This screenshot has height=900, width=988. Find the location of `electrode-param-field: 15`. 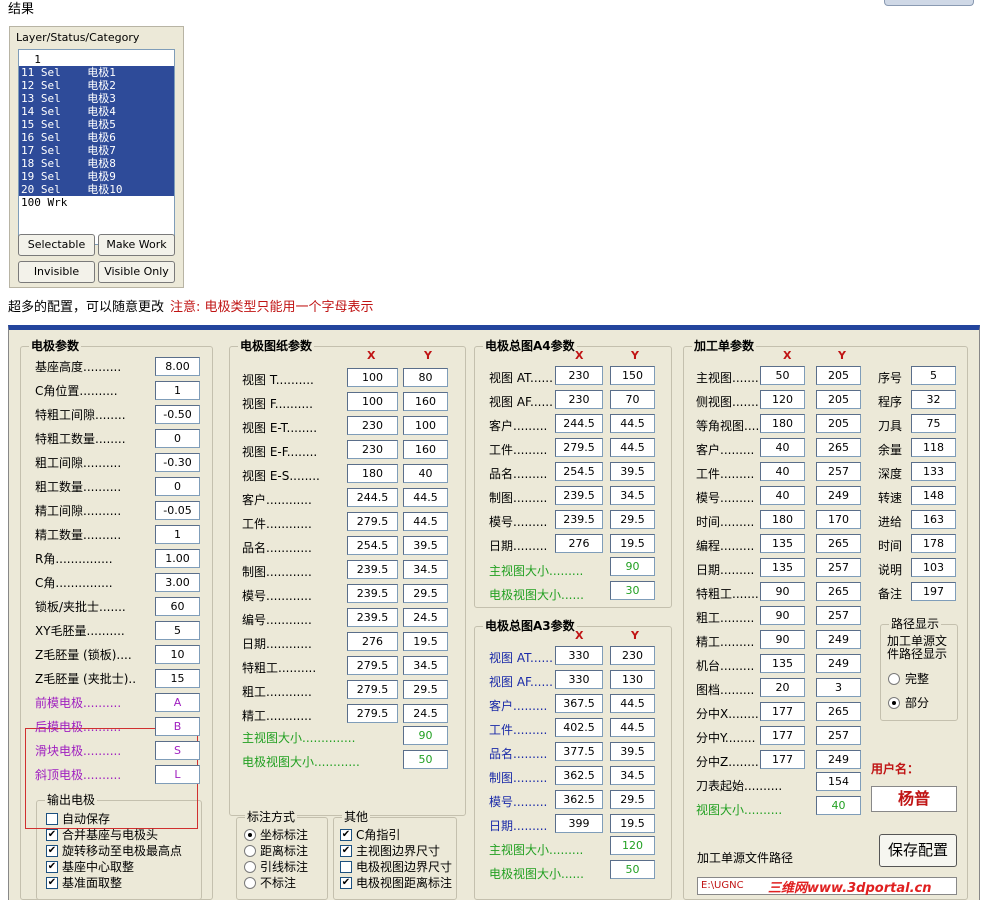

electrode-param-field: 15 is located at coordinates (177, 678).